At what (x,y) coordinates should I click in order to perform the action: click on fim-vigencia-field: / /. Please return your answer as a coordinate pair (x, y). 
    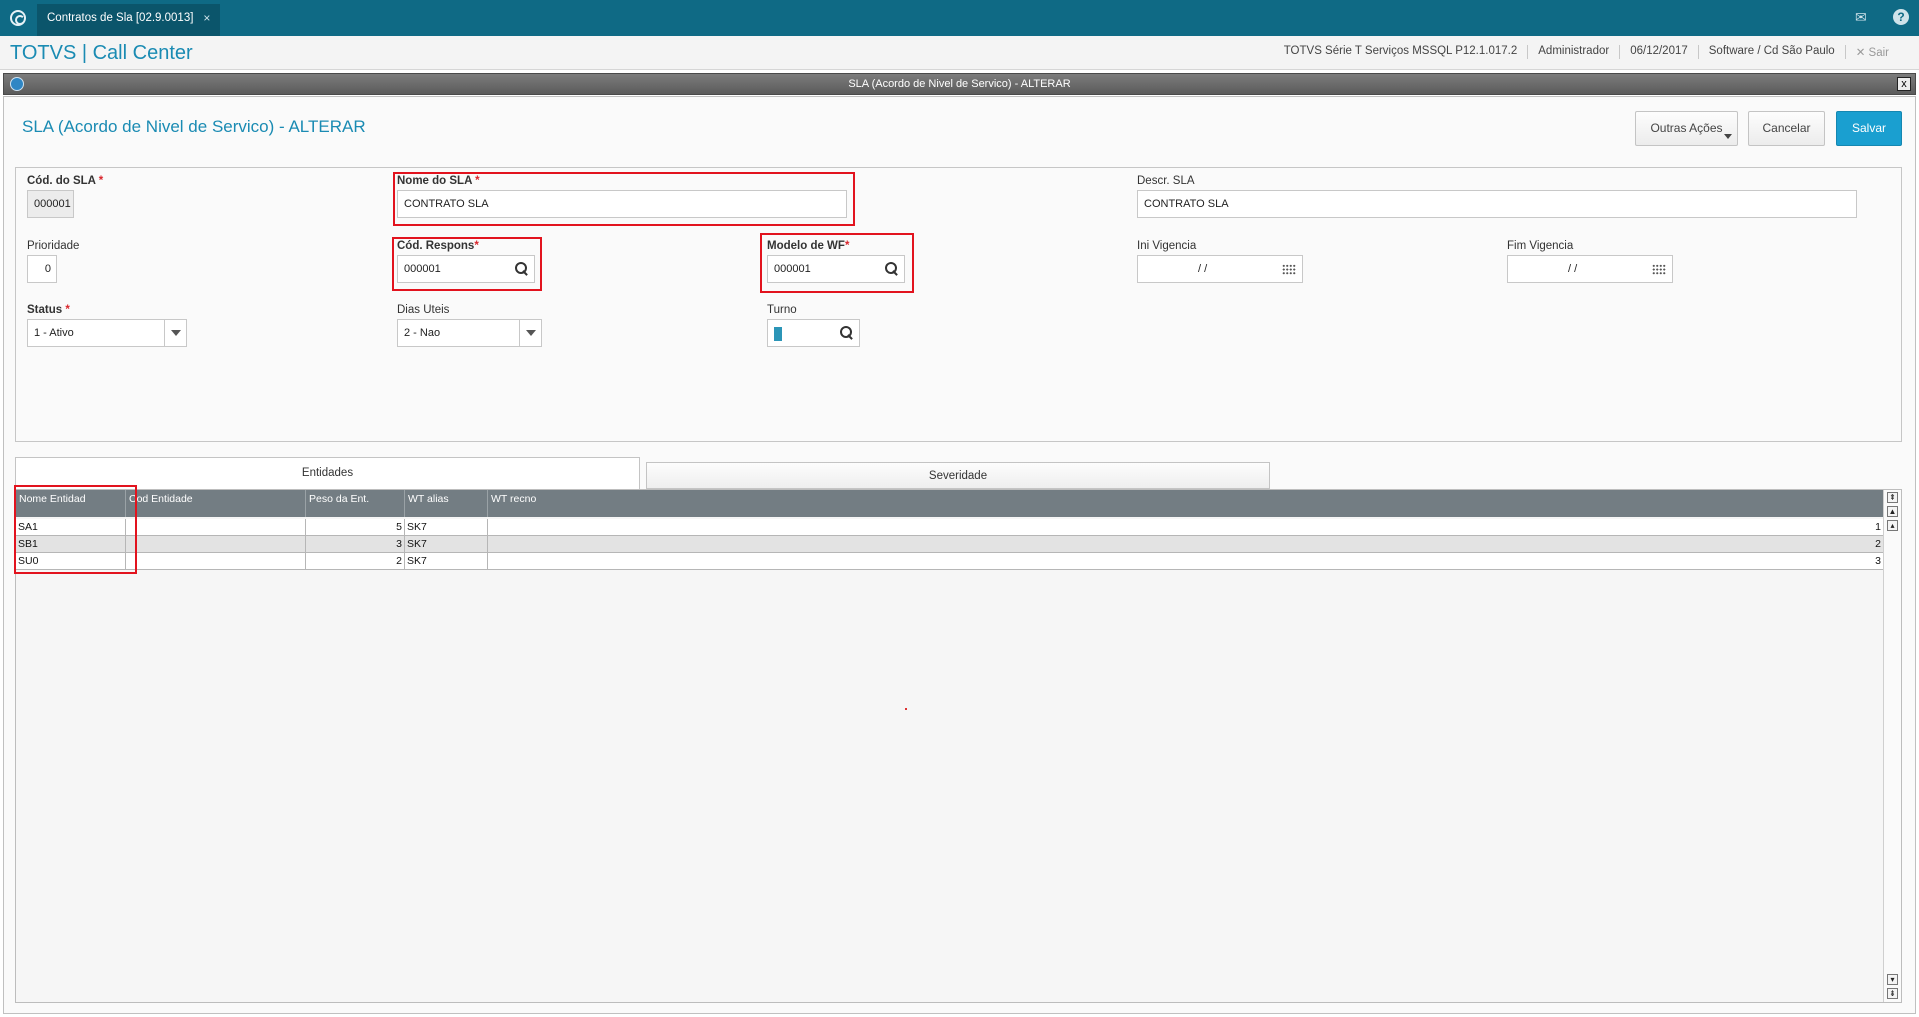
    Looking at the image, I should click on (1590, 269).